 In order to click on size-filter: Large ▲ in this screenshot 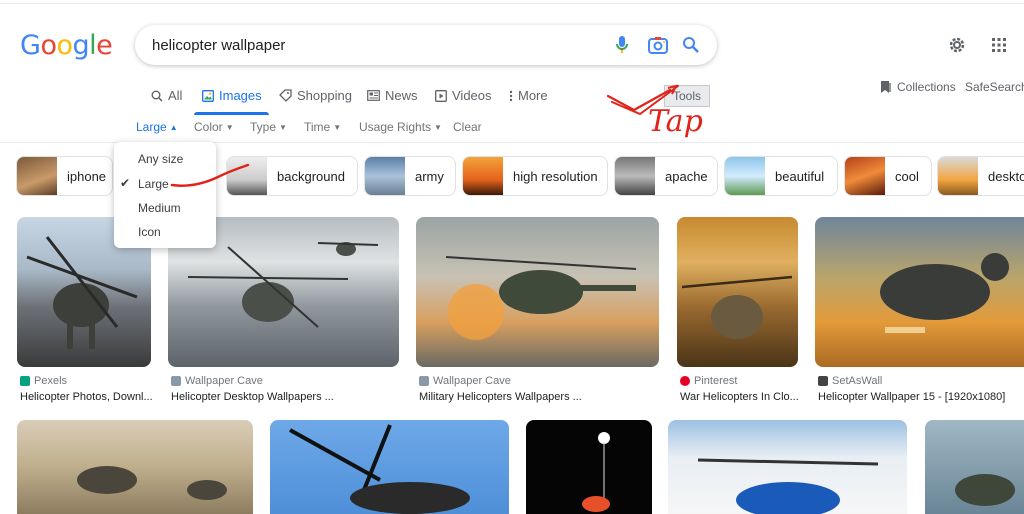, I will do `click(157, 127)`.